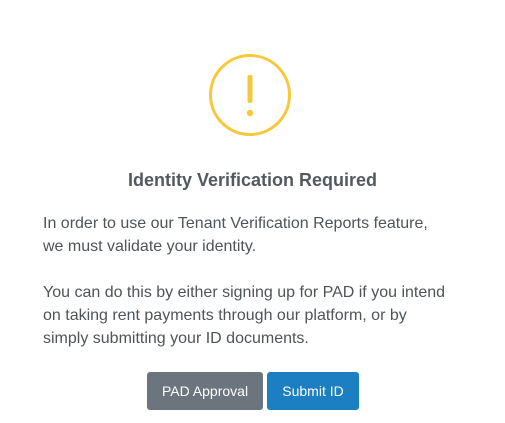 The width and height of the screenshot is (505, 423). I want to click on message-line: we must validate your identity., so click(150, 246).